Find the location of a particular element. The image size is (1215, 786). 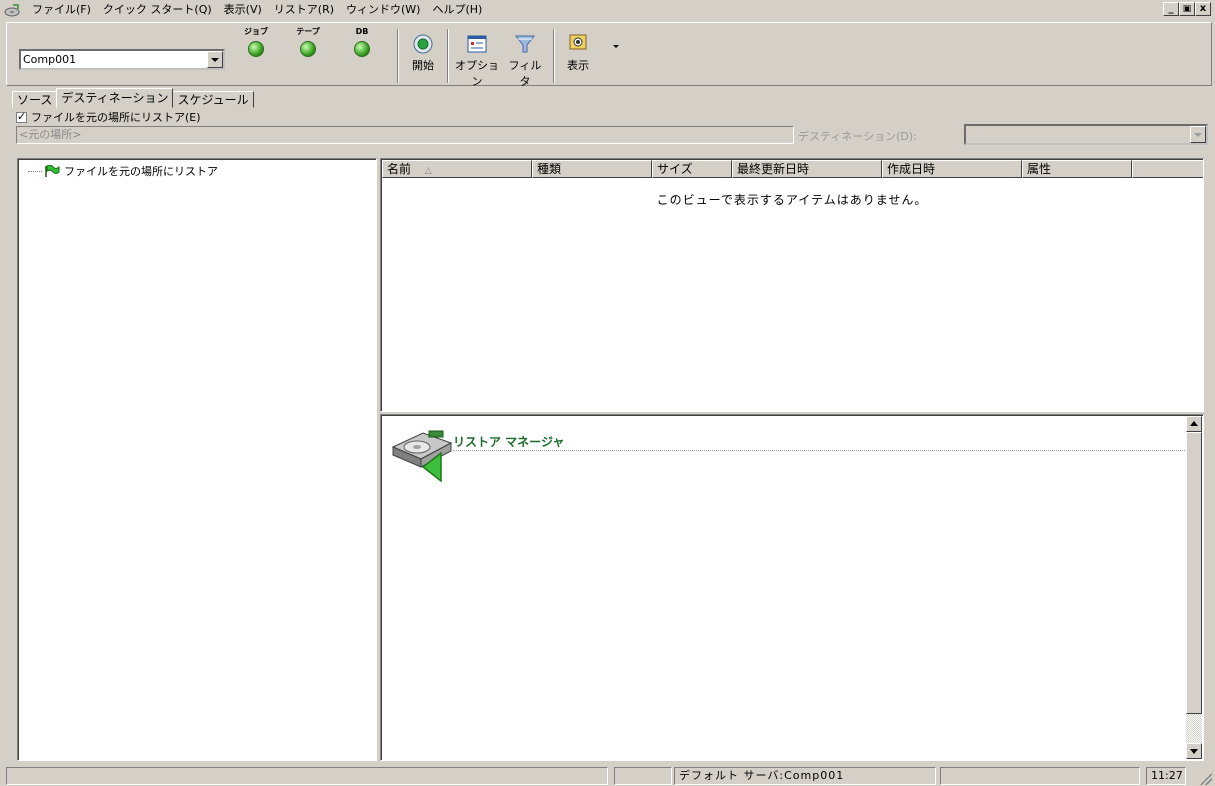

view-button-label: 表示 is located at coordinates (578, 65).